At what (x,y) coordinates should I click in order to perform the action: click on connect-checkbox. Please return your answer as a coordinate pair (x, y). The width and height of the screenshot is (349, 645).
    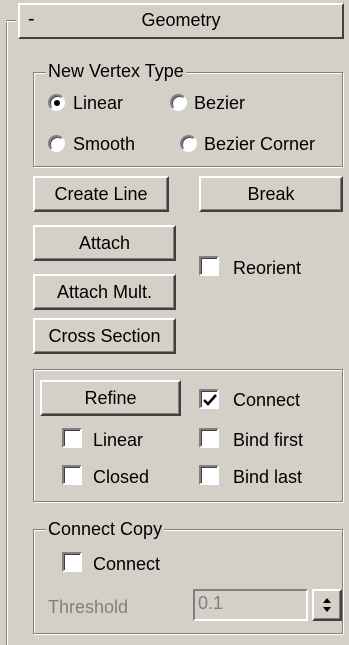
    Looking at the image, I should click on (209, 399).